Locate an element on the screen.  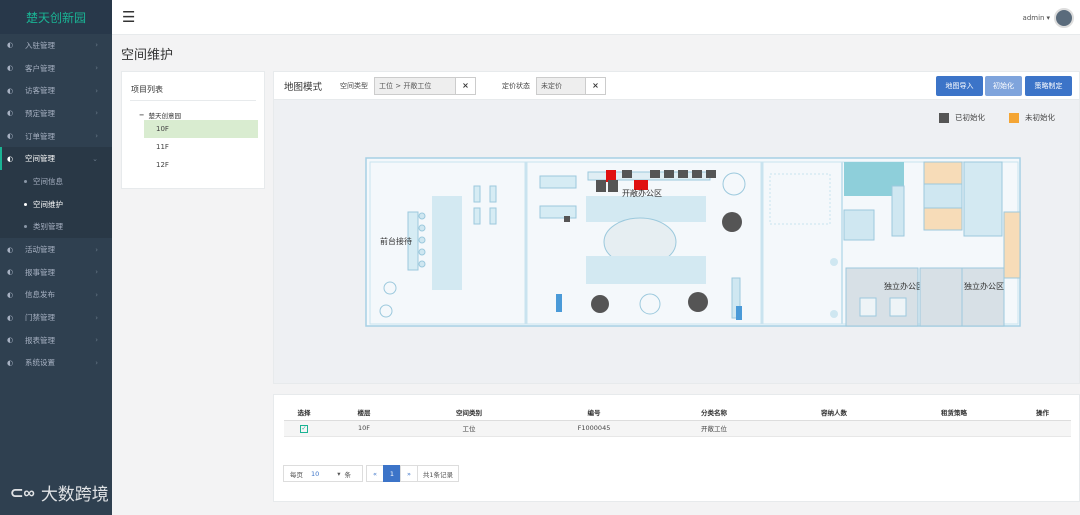
clear-price-status-icon: × is located at coordinates (596, 85).